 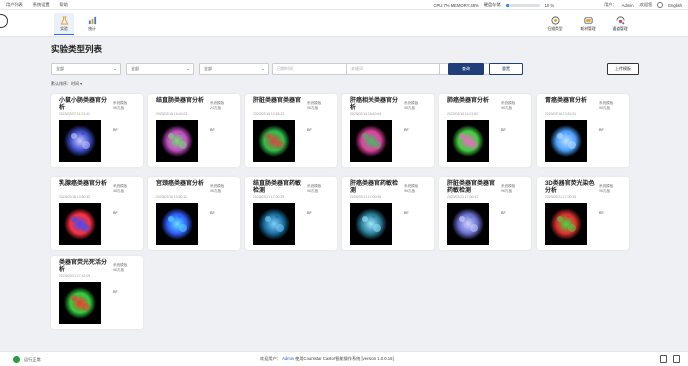 I want to click on tool-consumables: 耗材管理, so click(x=588, y=24).